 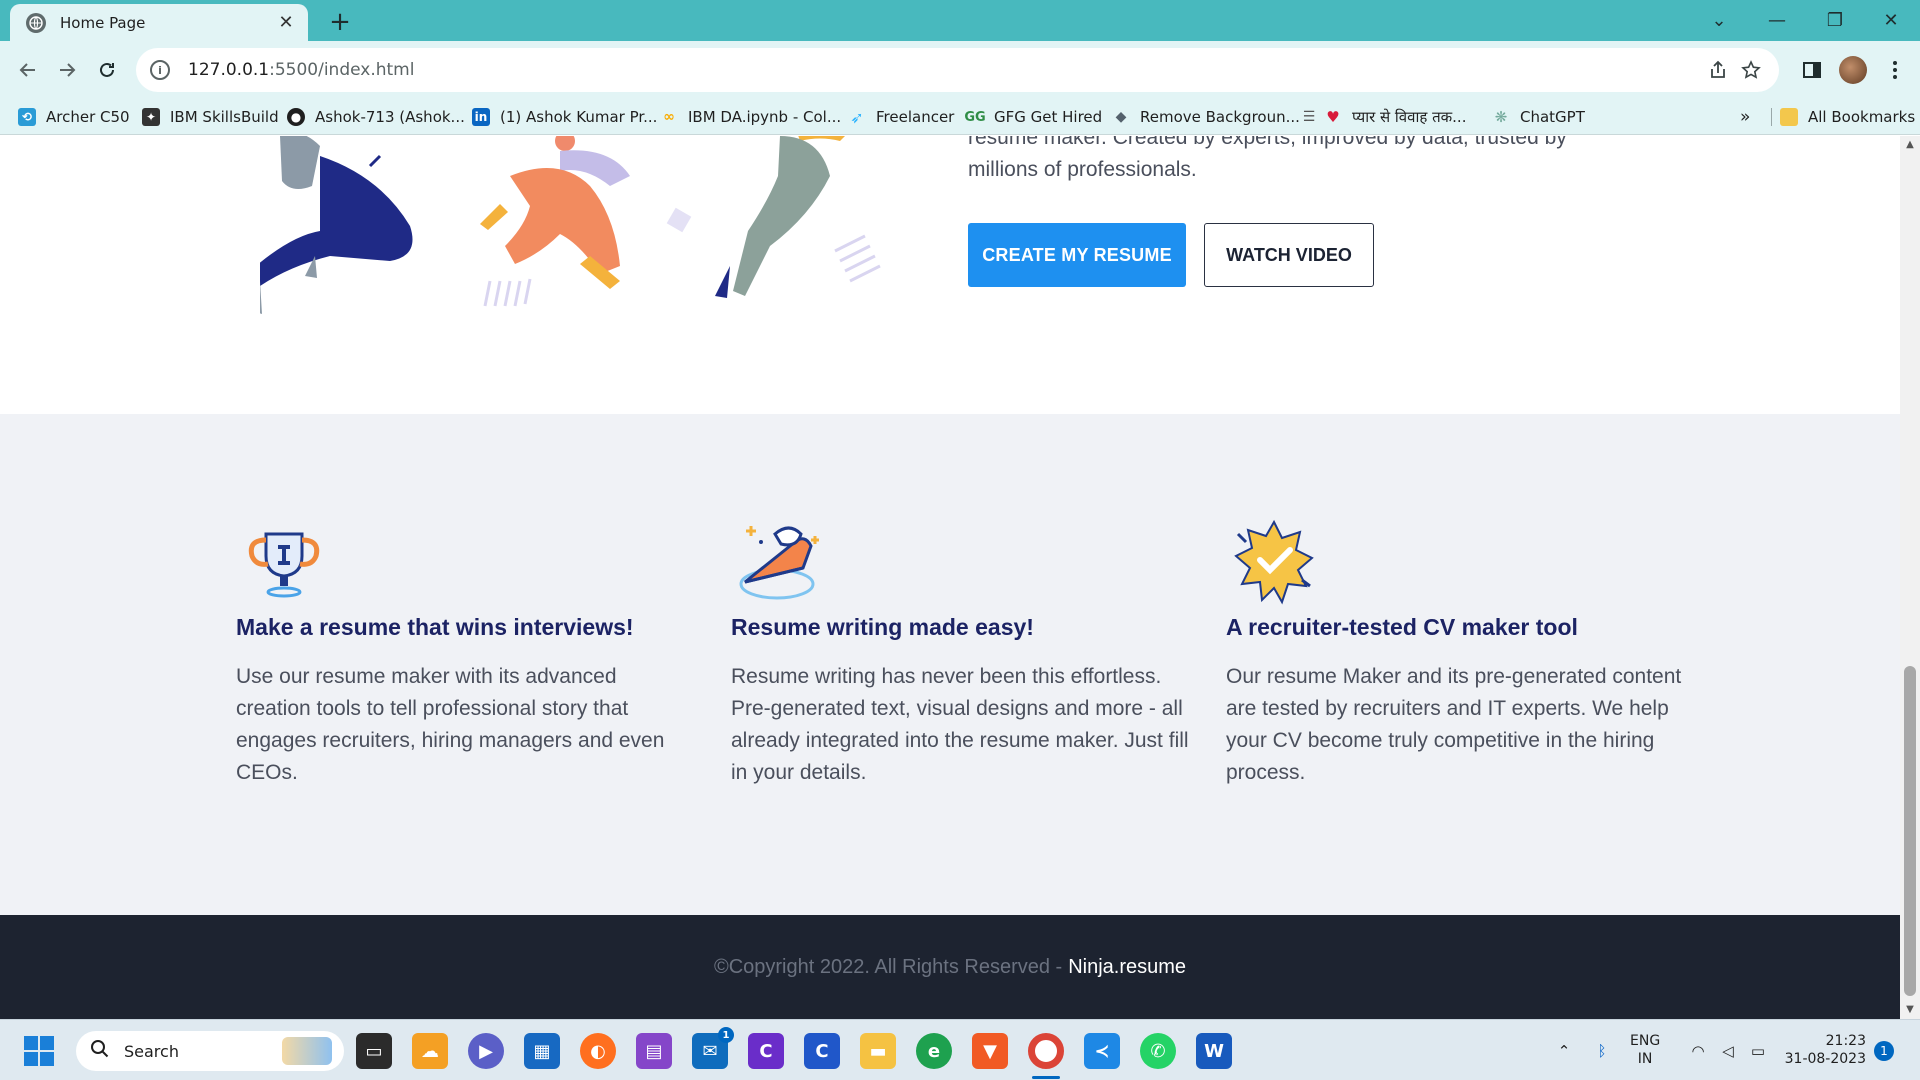 What do you see at coordinates (598, 1051) in the screenshot?
I see `firefox-icon: ◐` at bounding box center [598, 1051].